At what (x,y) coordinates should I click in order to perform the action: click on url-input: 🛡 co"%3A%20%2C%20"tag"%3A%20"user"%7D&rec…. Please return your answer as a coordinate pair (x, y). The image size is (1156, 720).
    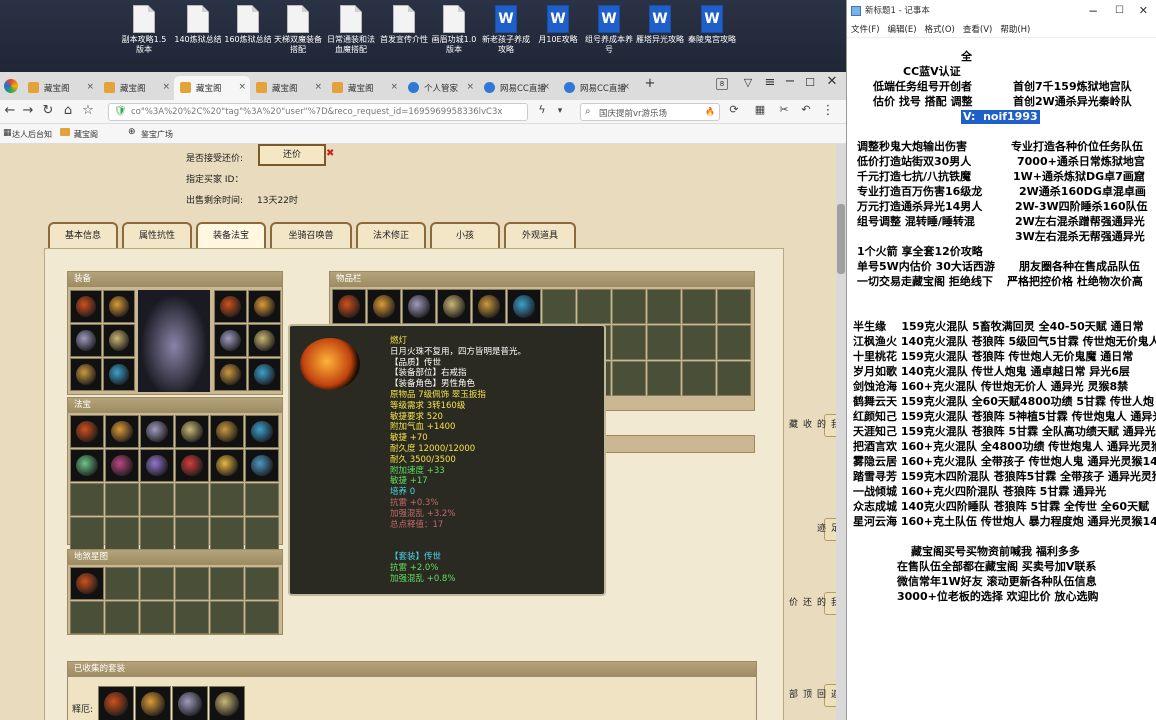
    Looking at the image, I should click on (318, 112).